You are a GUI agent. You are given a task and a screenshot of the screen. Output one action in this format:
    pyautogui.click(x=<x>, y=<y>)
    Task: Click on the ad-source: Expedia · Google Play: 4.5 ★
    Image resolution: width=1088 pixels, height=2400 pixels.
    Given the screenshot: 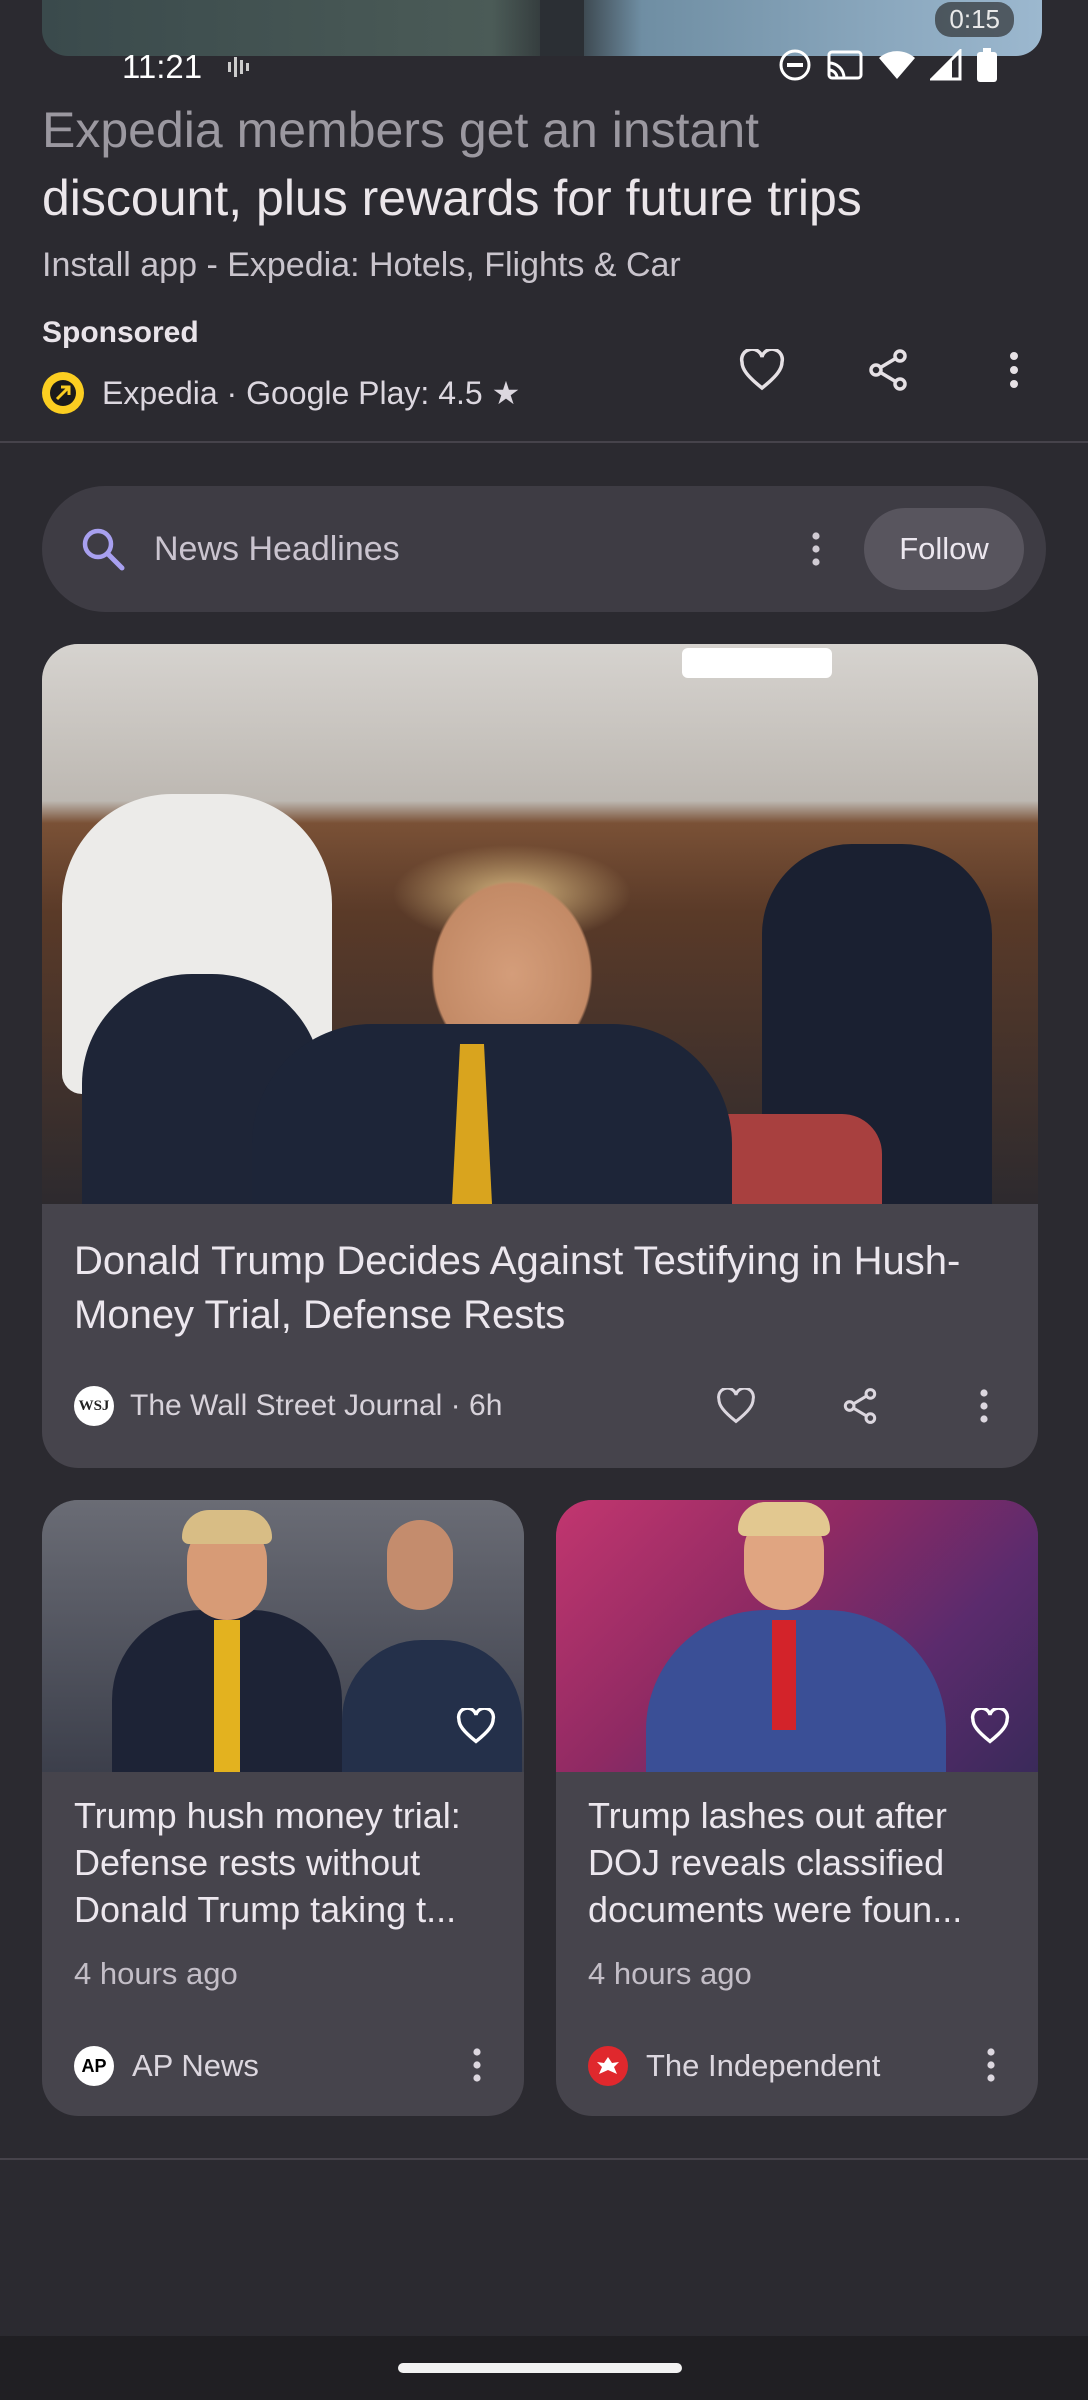 What is the action you would take?
    pyautogui.click(x=281, y=393)
    